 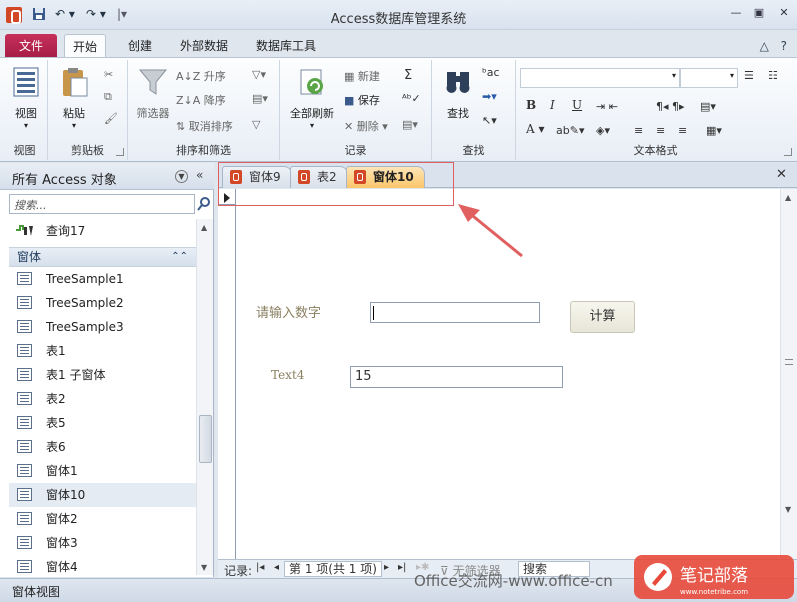 What do you see at coordinates (204, 126) in the screenshot?
I see `clear-sort-button: ⇅ 取消排序` at bounding box center [204, 126].